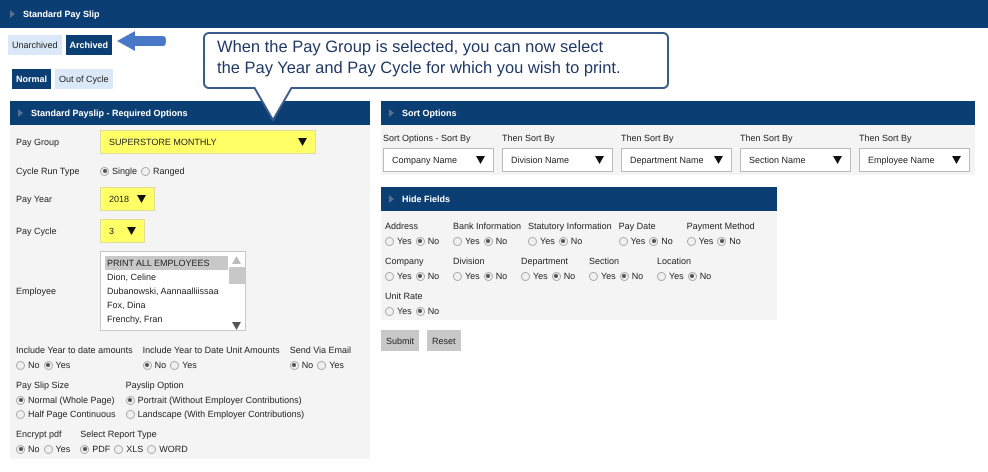 The image size is (988, 472). What do you see at coordinates (127, 199) in the screenshot?
I see `pay-year-dropdown: 2018` at bounding box center [127, 199].